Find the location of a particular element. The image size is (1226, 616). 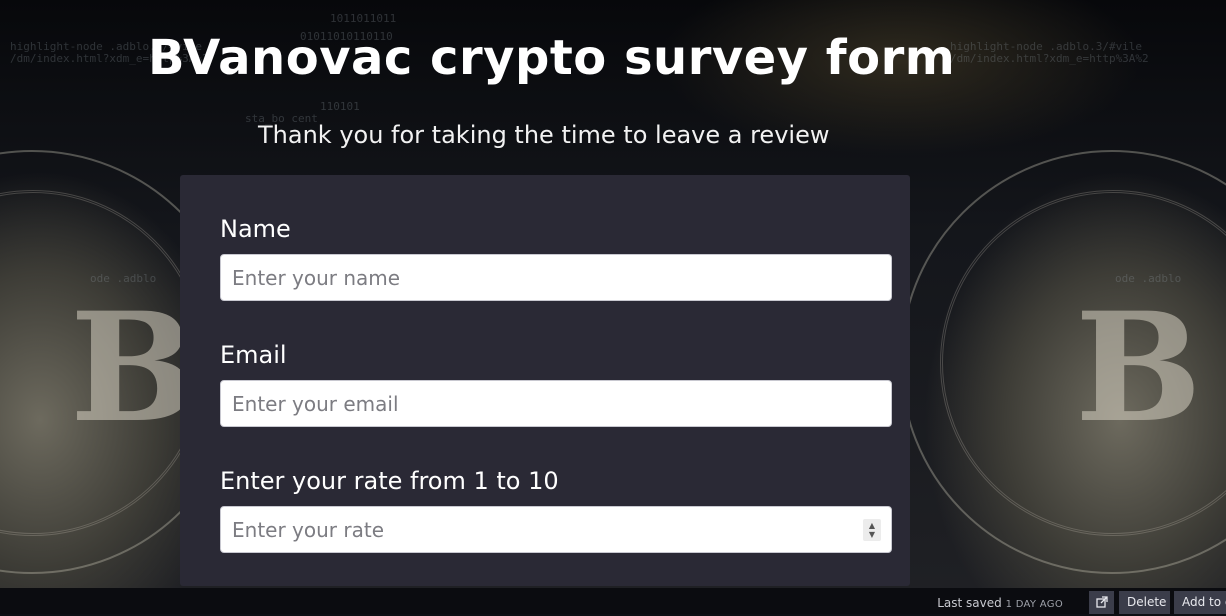

save-status: Last saved 1 DAY AGO is located at coordinates (1000, 603).